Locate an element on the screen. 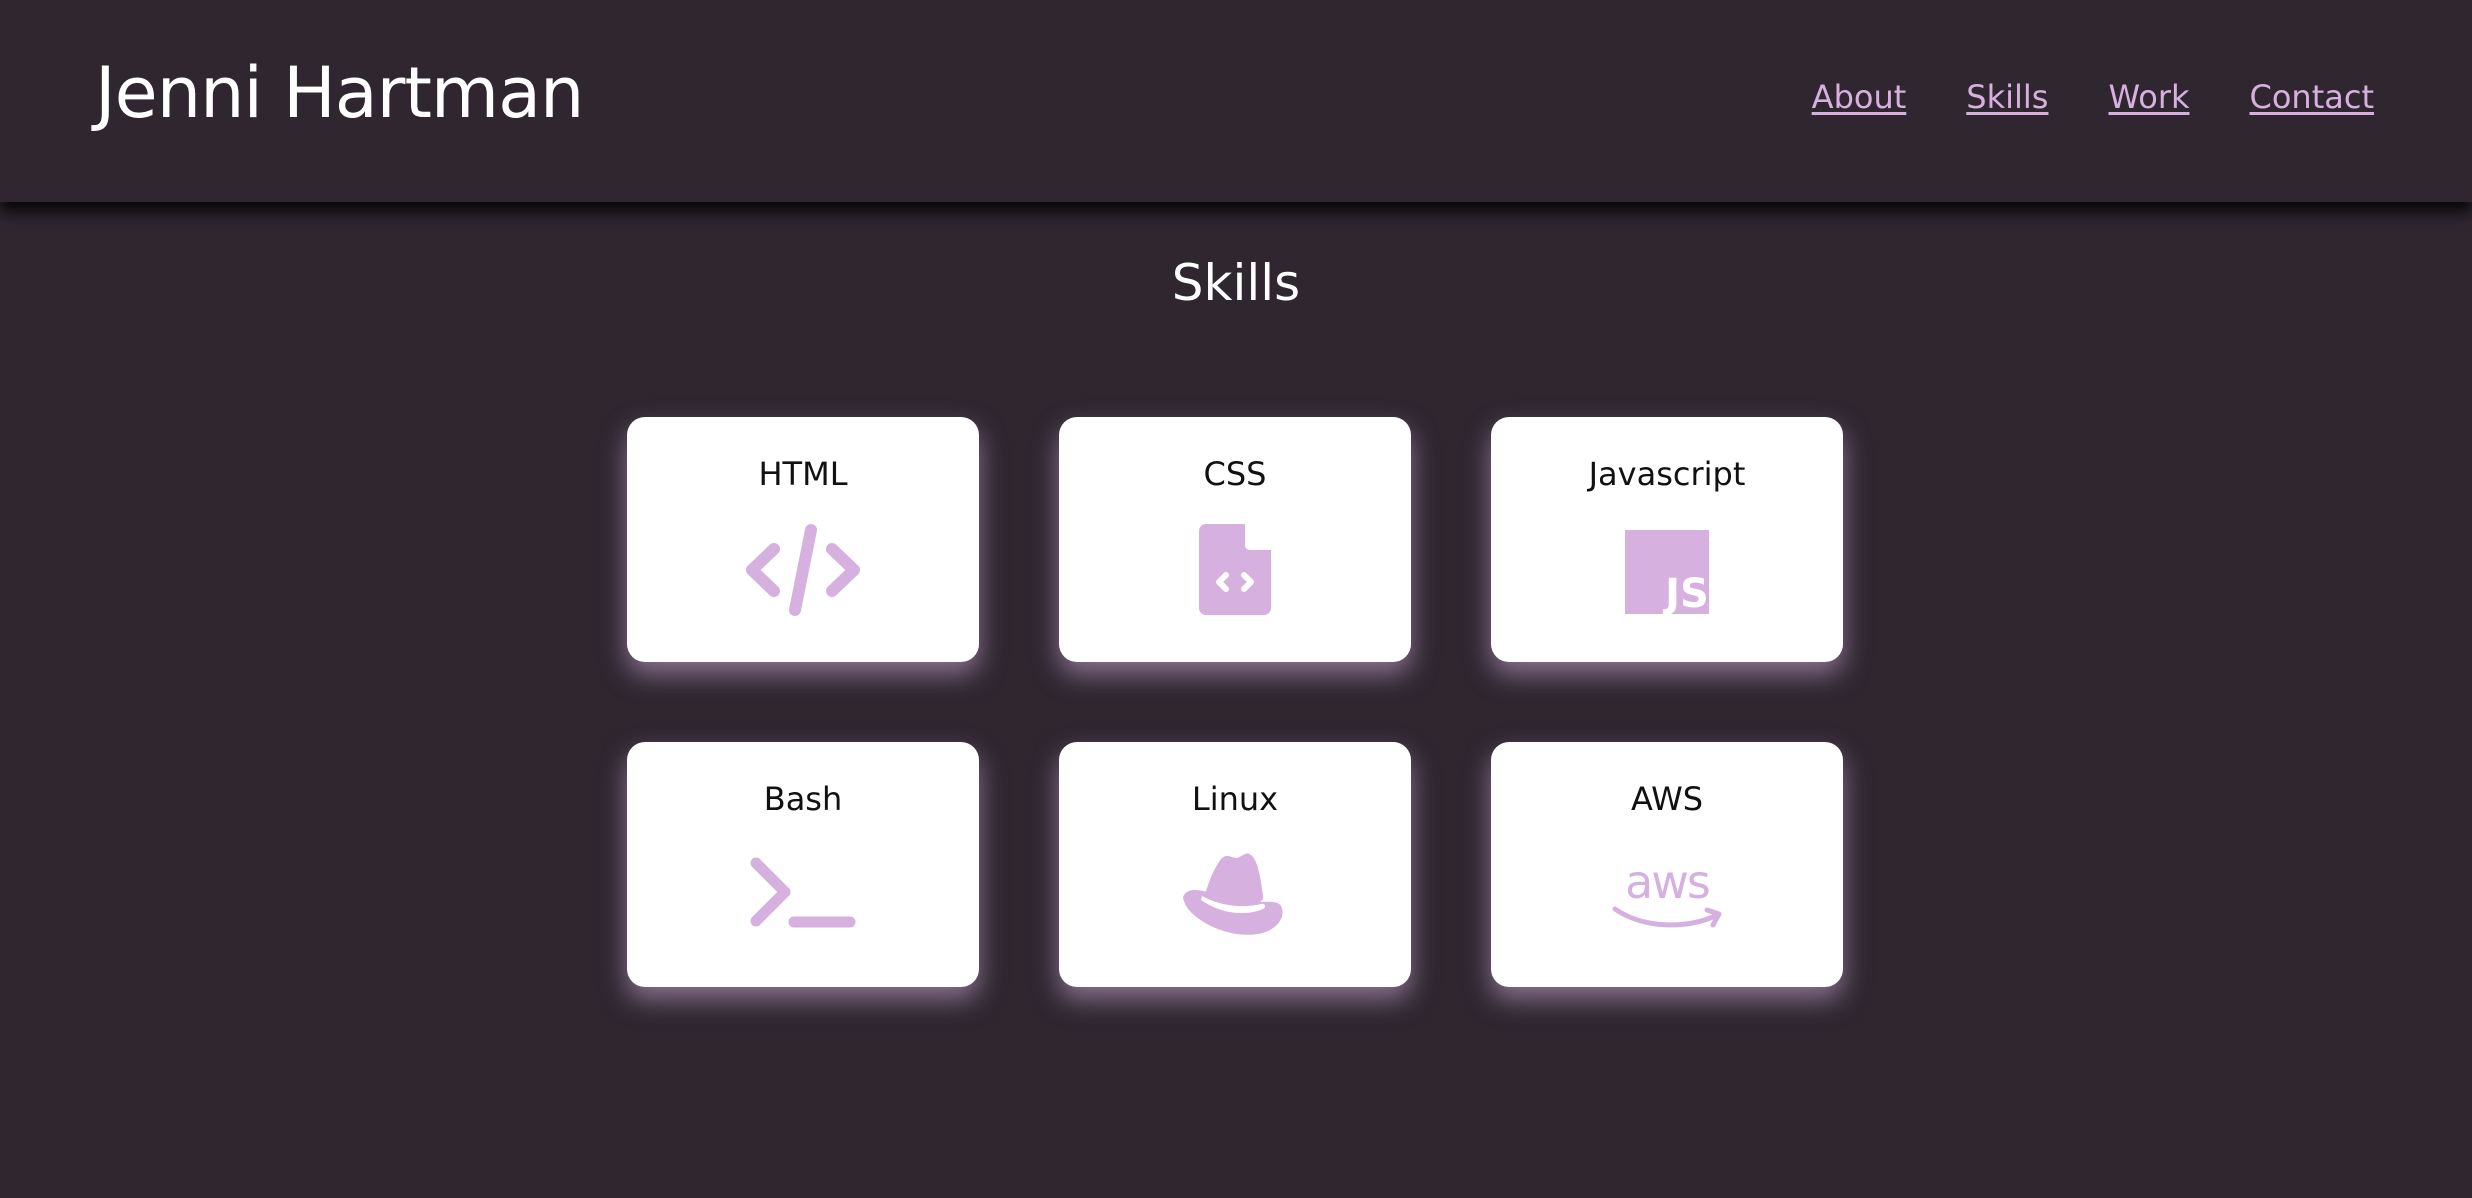  skill-card-linux: Linux is located at coordinates (1235, 864).